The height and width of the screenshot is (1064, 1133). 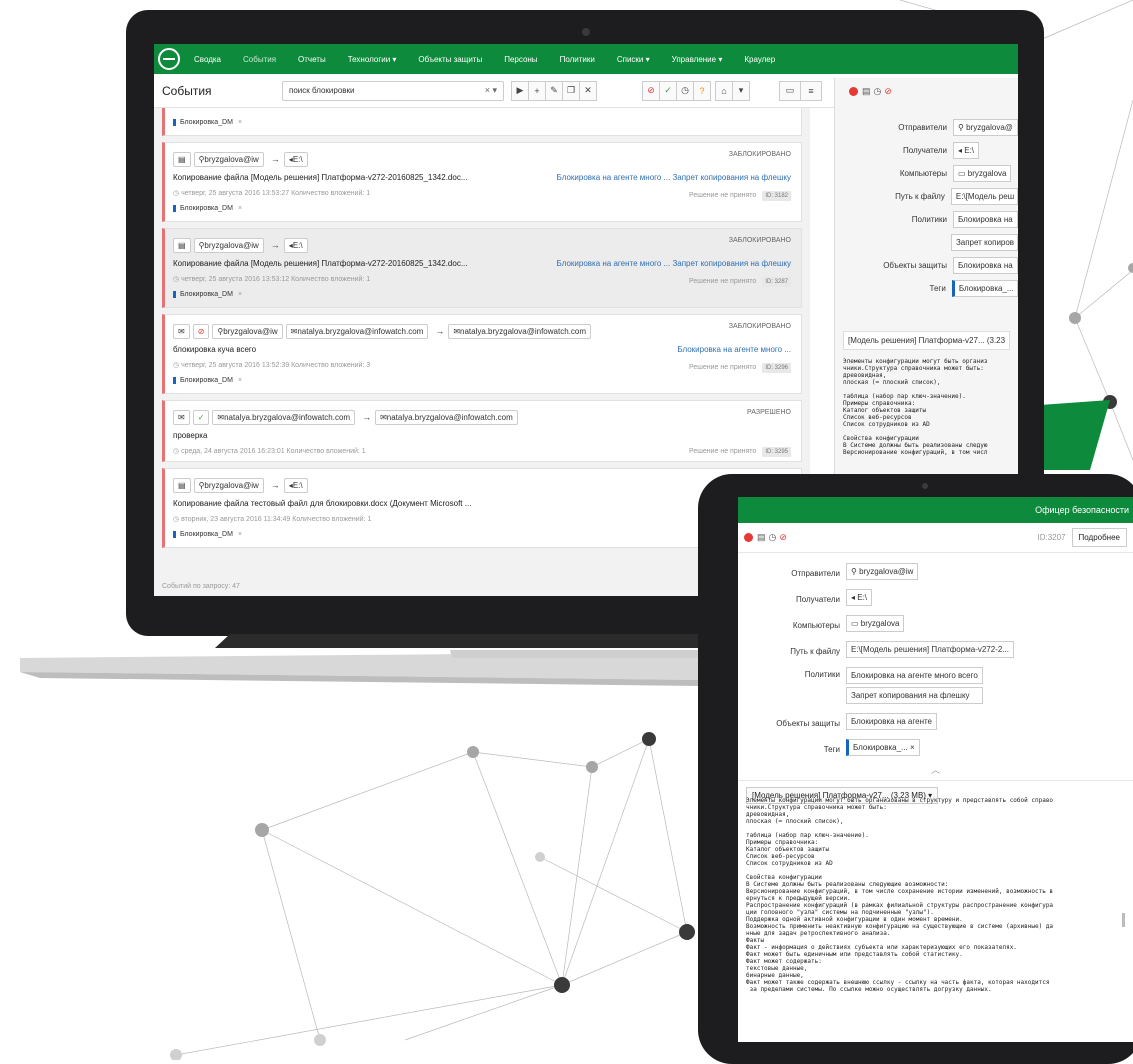 I want to click on tag-dropdown-icon: ▾, so click(x=741, y=90).